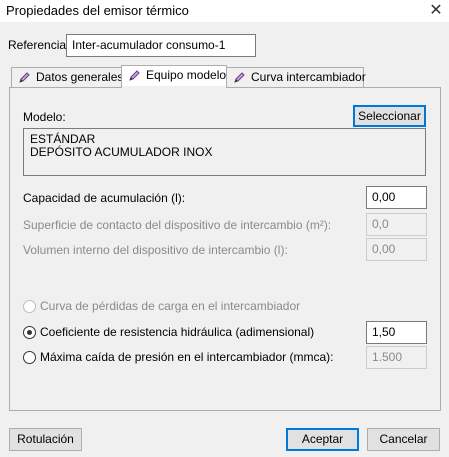 This screenshot has width=449, height=457. What do you see at coordinates (308, 77) in the screenshot?
I see `tab-label: Curva intercambiador` at bounding box center [308, 77].